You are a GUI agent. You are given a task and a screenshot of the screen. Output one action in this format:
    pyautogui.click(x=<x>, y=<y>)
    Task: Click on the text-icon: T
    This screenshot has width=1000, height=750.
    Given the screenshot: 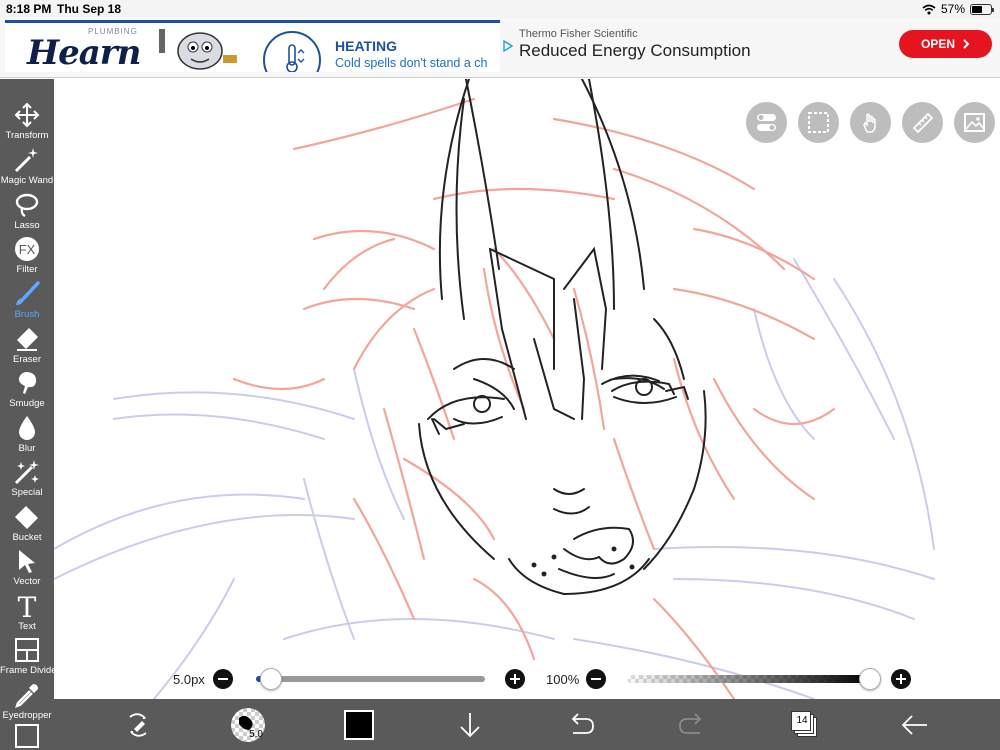 What is the action you would take?
    pyautogui.click(x=27, y=606)
    